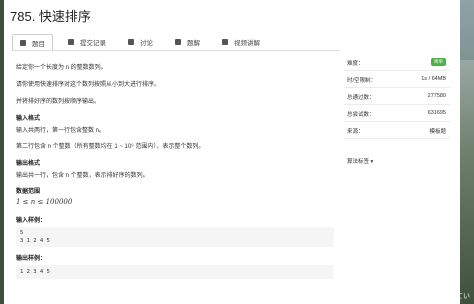 The image size is (474, 304). What do you see at coordinates (28, 164) in the screenshot?
I see `output-format-heading: 输出格式` at bounding box center [28, 164].